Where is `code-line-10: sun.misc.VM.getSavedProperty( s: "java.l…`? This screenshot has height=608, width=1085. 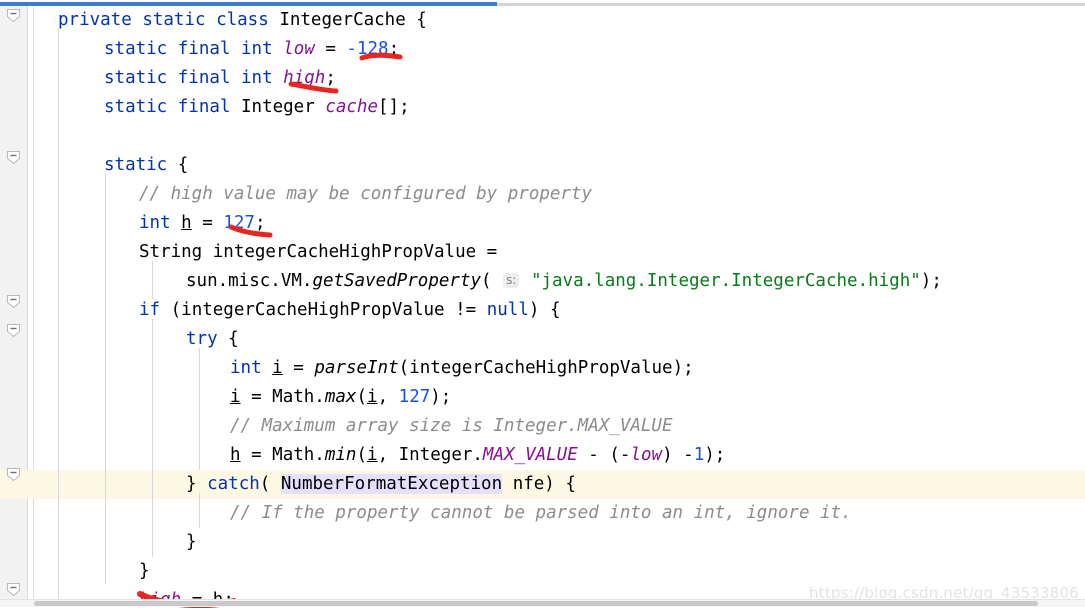
code-line-10: sun.misc.VM.getSavedProperty( s: "java.l… is located at coordinates (488, 281).